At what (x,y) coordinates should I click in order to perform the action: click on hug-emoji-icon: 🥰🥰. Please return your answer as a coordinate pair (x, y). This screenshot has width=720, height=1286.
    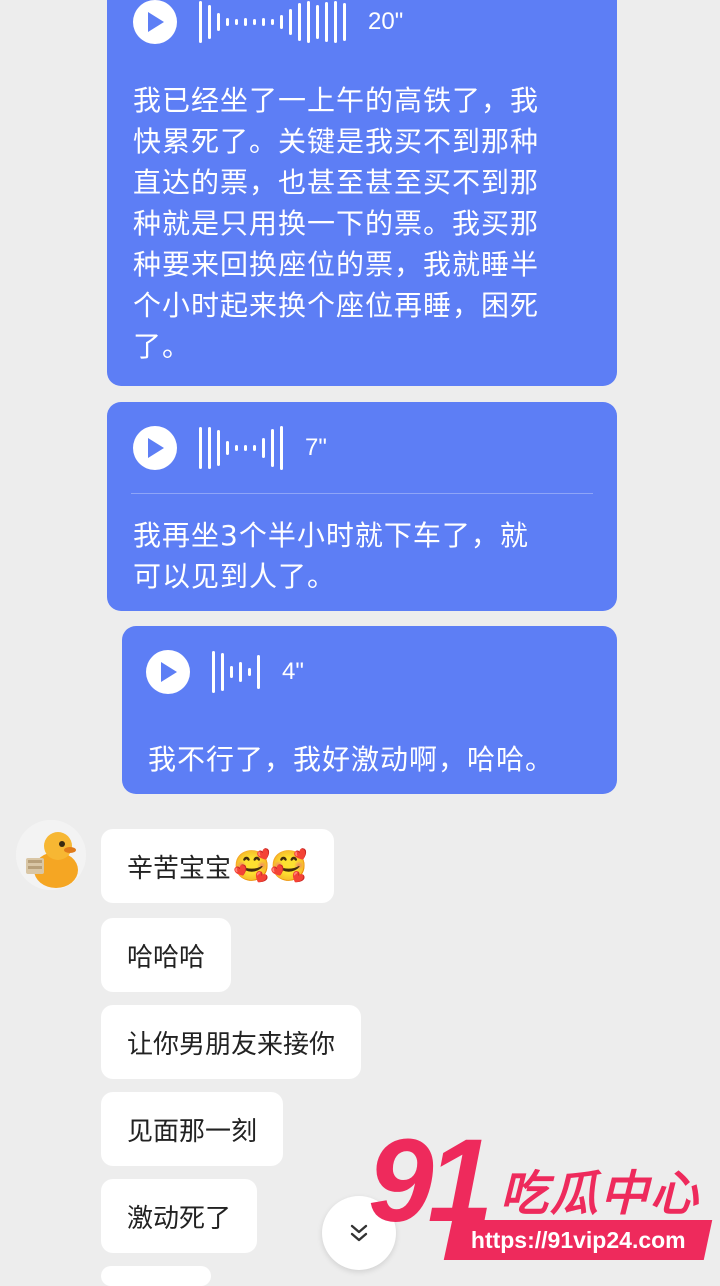
    Looking at the image, I should click on (270, 866).